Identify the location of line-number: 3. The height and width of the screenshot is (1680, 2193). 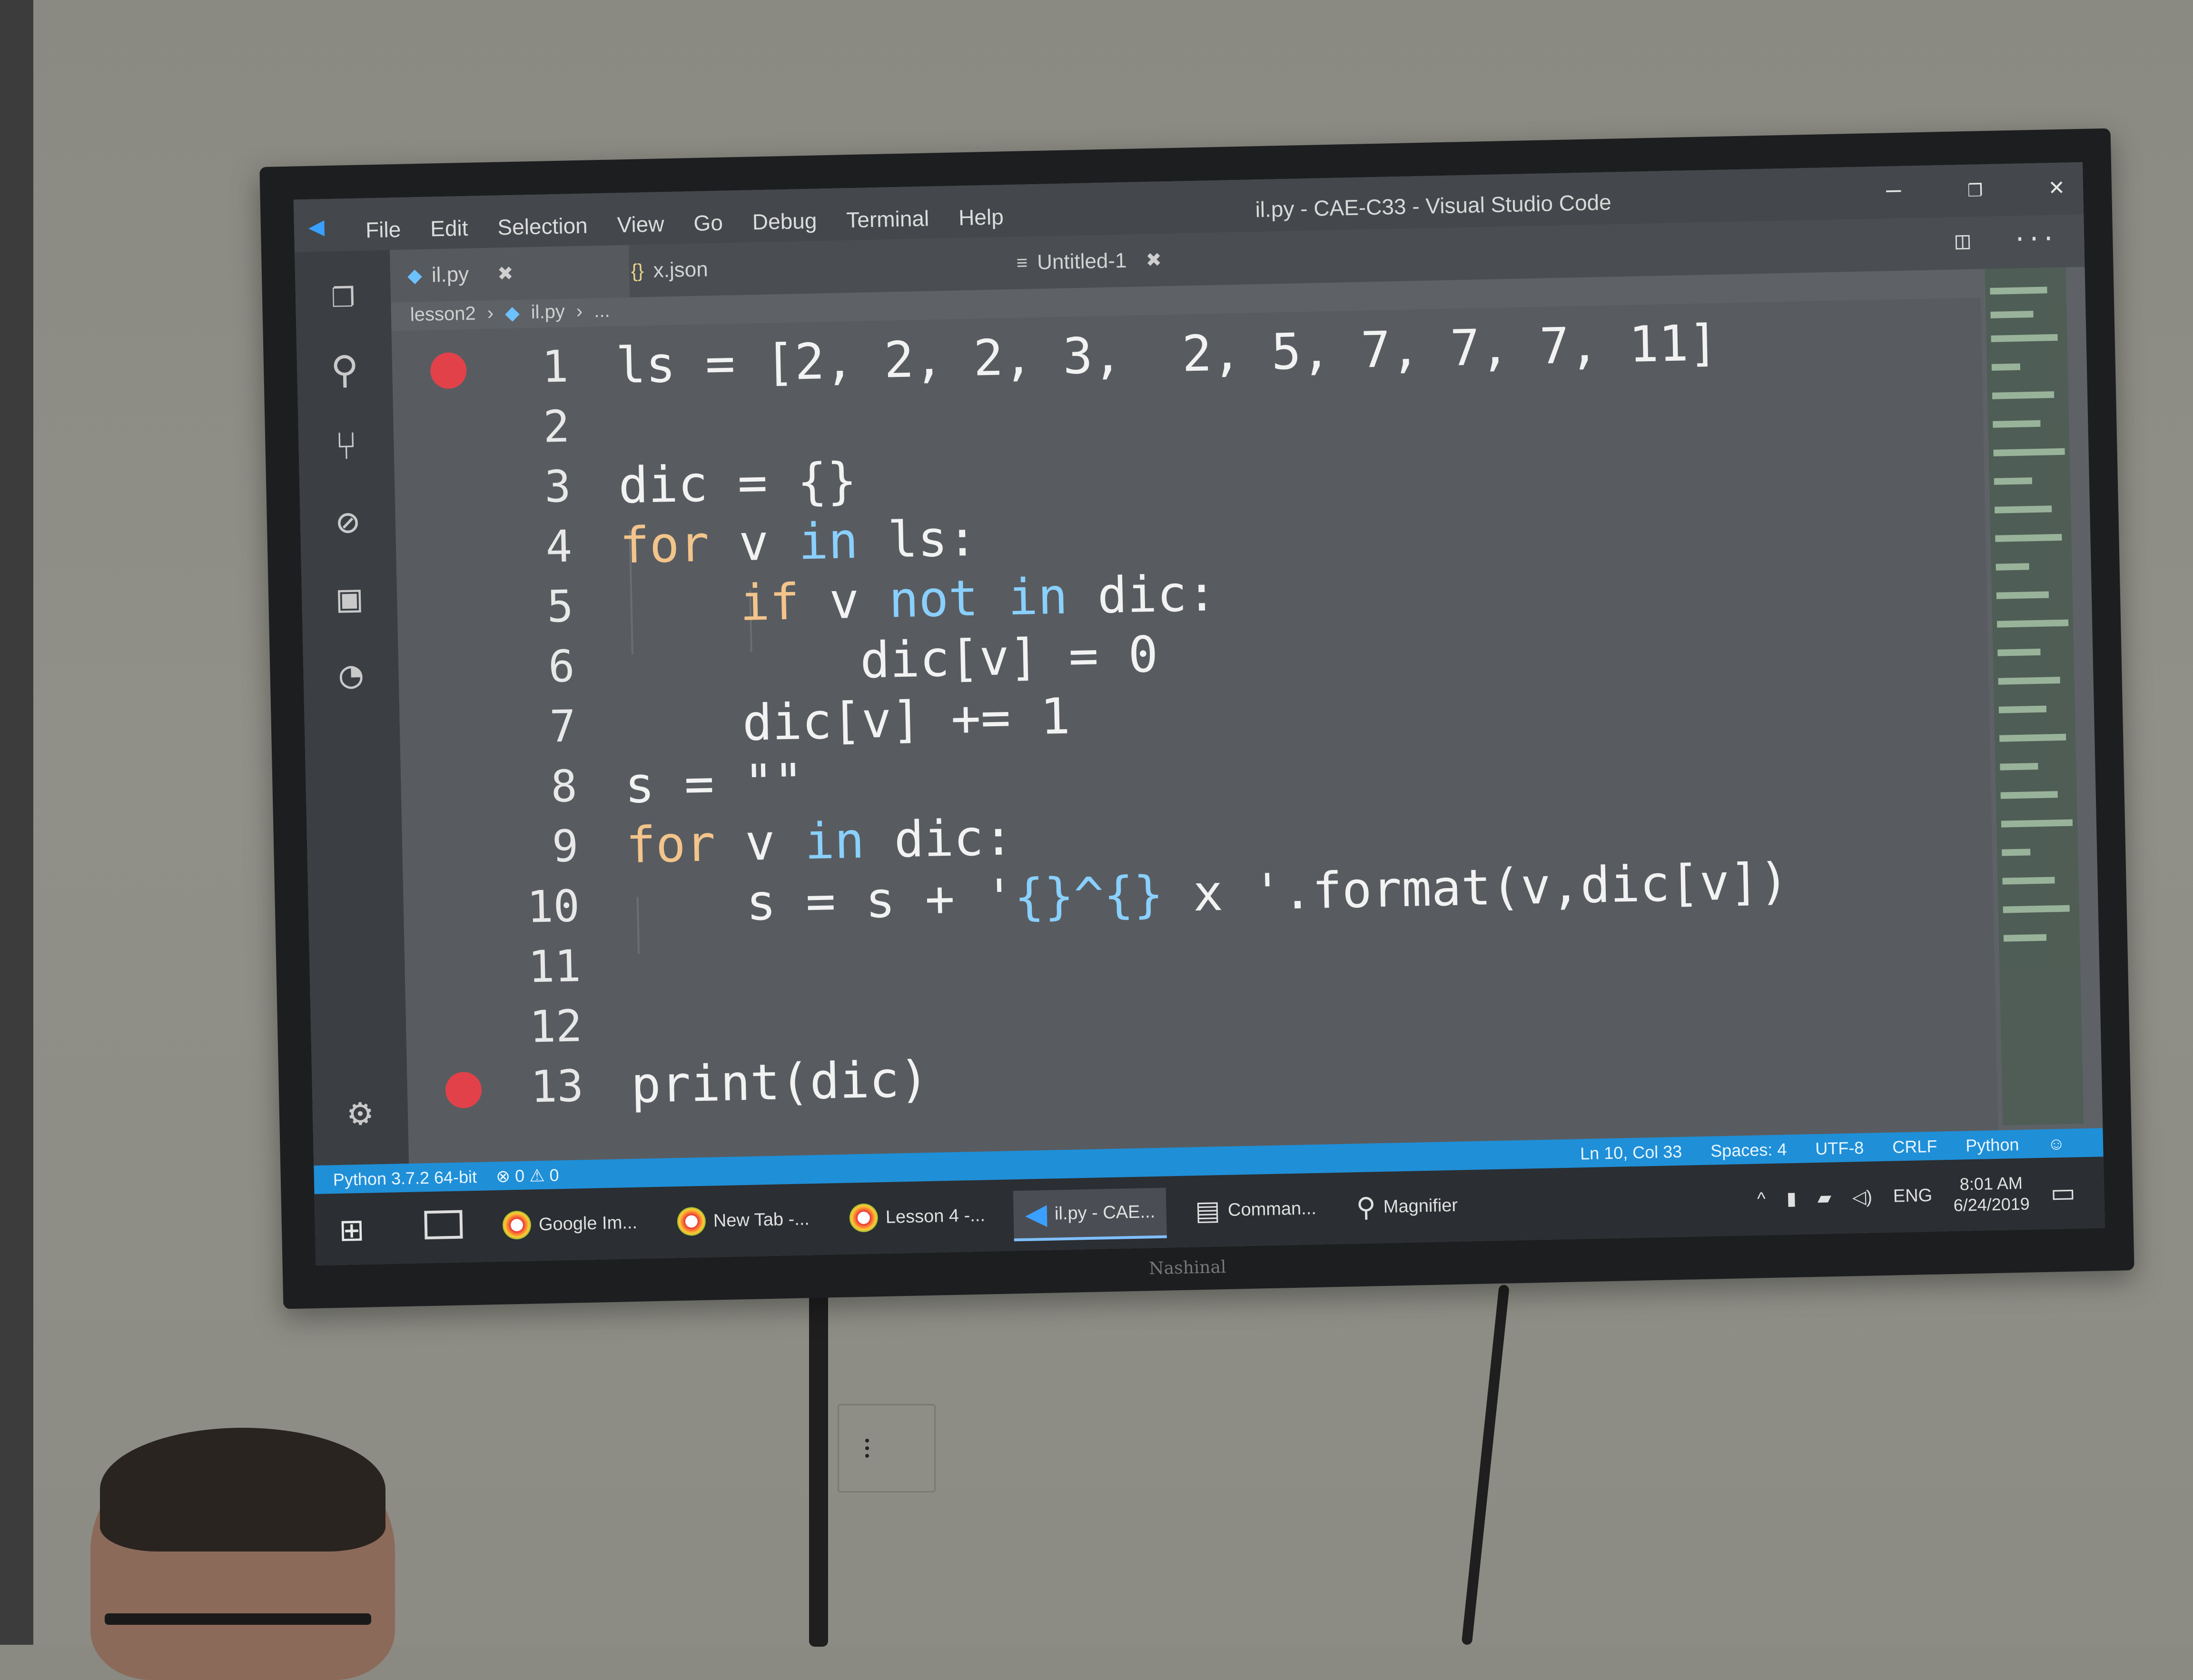
(557, 487).